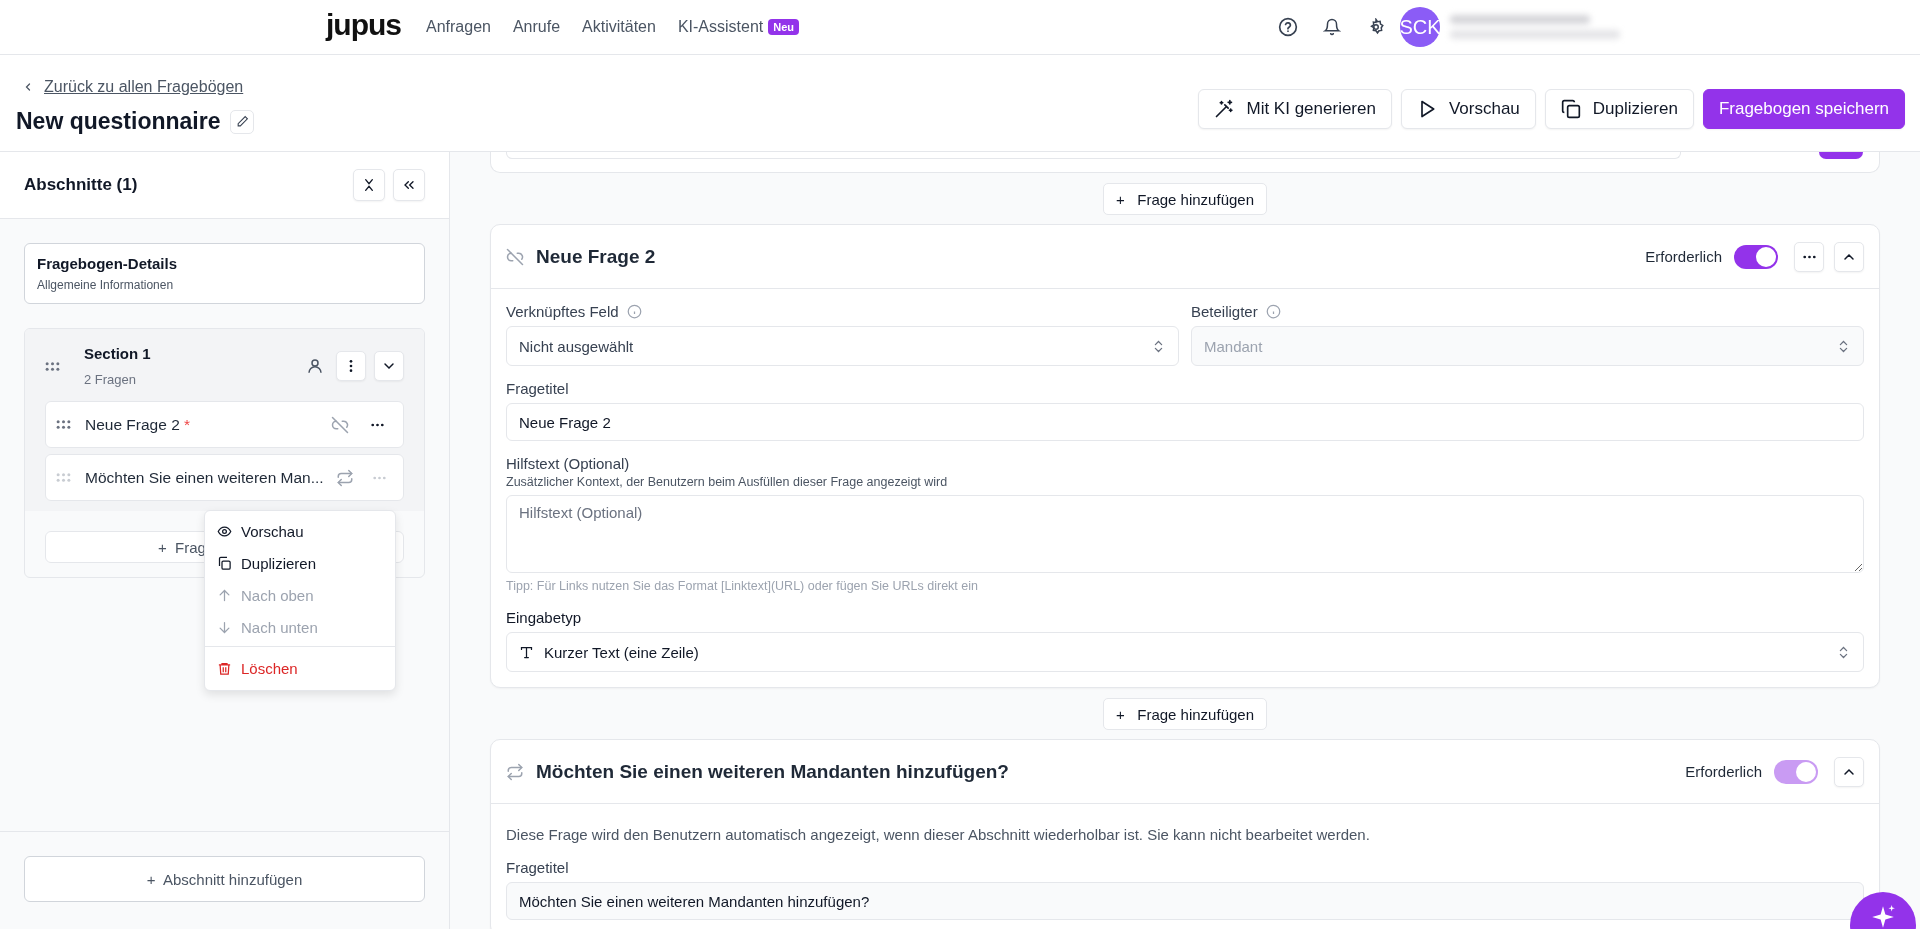  What do you see at coordinates (106, 285) in the screenshot?
I see `details-subtitle: Allgemeine Informationen` at bounding box center [106, 285].